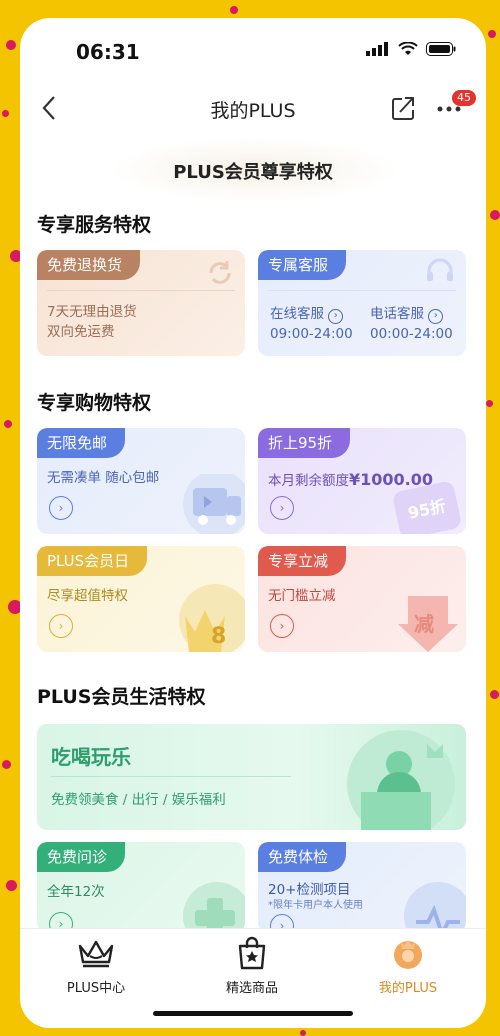 The height and width of the screenshot is (1036, 500). I want to click on headset-icon, so click(440, 269).